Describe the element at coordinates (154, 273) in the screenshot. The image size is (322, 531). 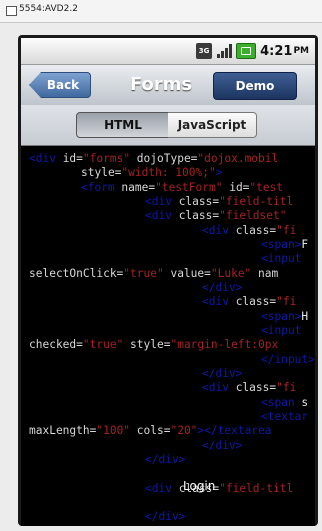
I see `code-line: selectOnClick="true" value="Luke" nam` at that location.